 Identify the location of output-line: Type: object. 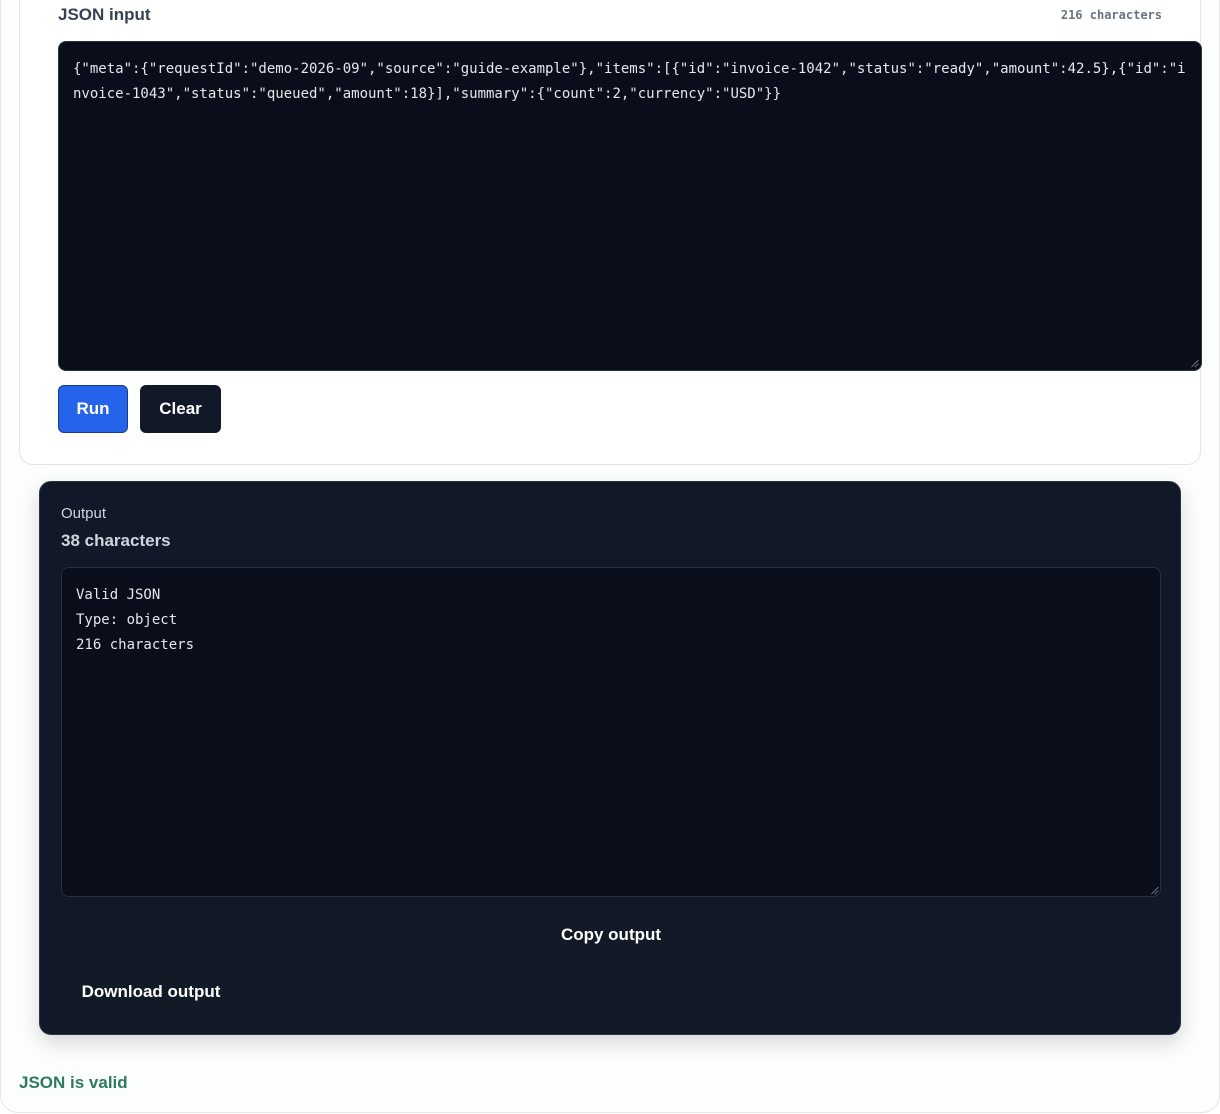
(127, 620).